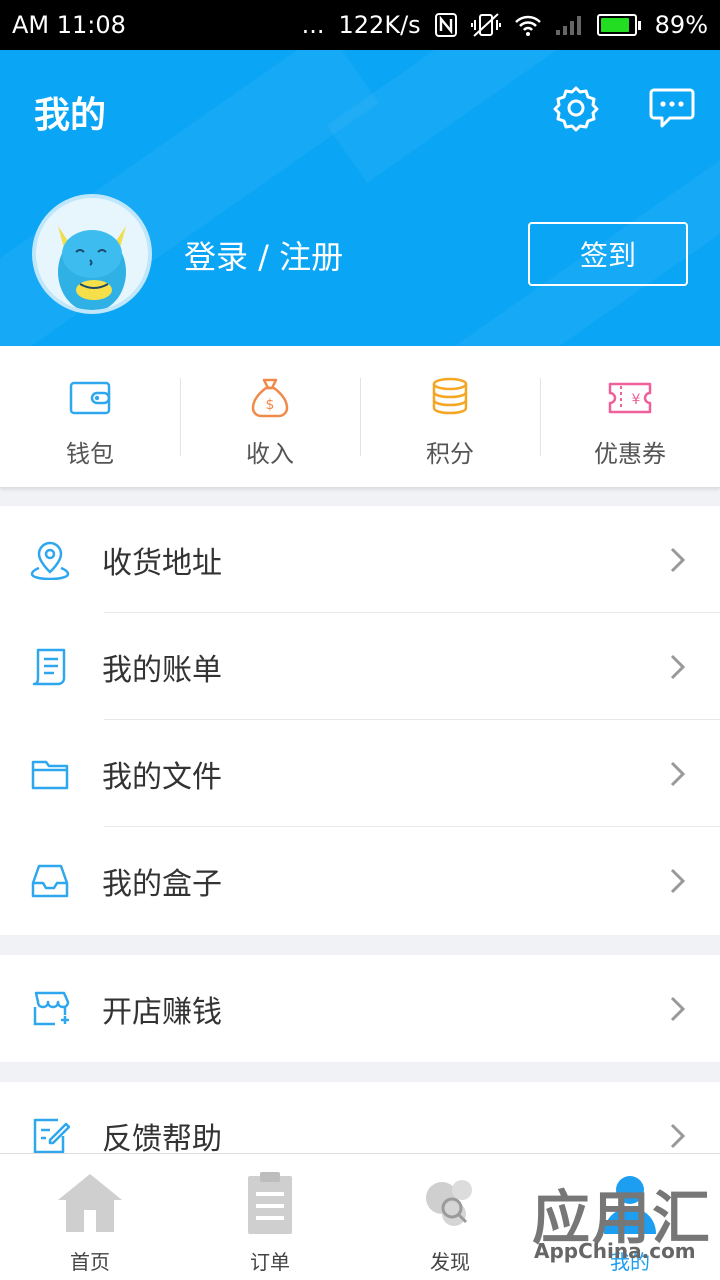 The height and width of the screenshot is (1280, 720). What do you see at coordinates (270, 1262) in the screenshot?
I see `nav-label: 订单` at bounding box center [270, 1262].